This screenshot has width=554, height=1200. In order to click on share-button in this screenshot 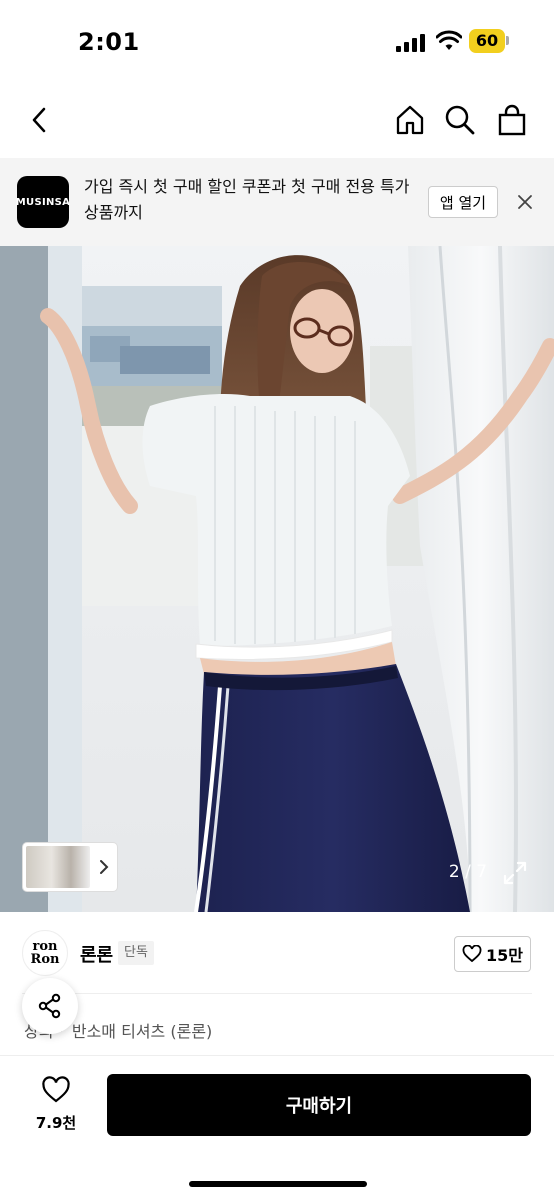, I will do `click(50, 1006)`.